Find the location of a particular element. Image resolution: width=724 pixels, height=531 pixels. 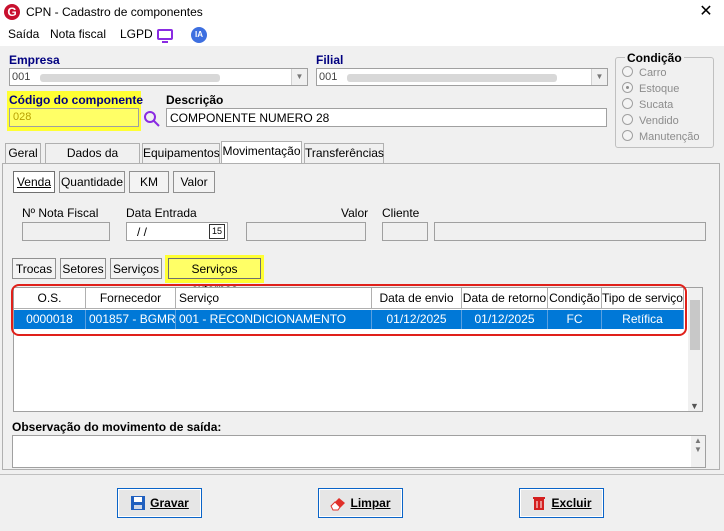

subtab-km: KM is located at coordinates (149, 182).